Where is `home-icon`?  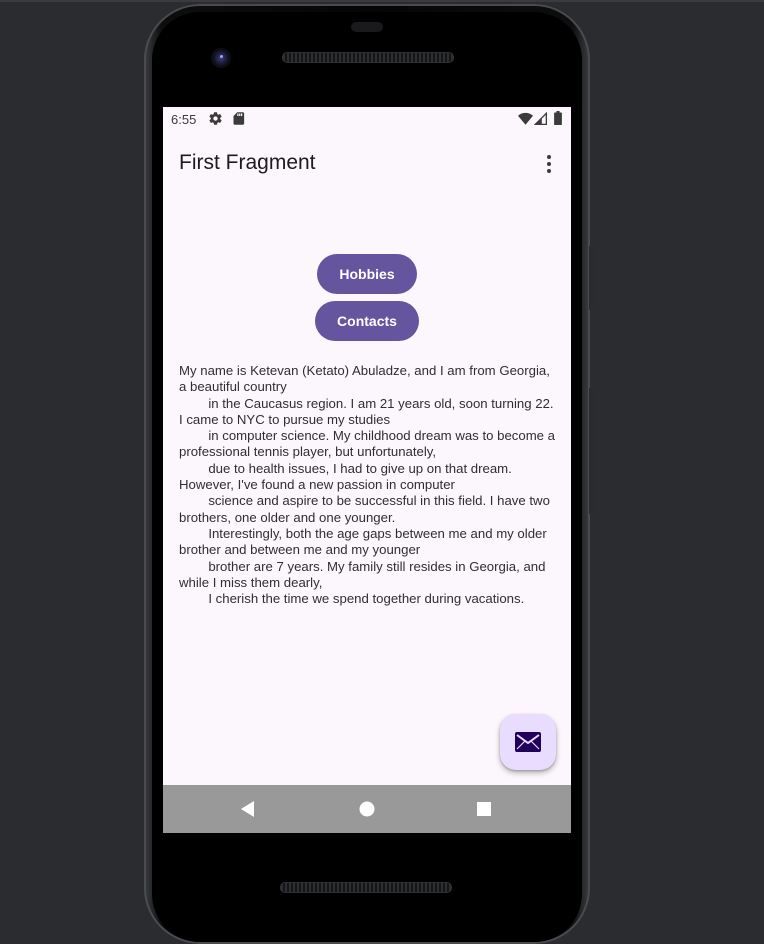
home-icon is located at coordinates (367, 809).